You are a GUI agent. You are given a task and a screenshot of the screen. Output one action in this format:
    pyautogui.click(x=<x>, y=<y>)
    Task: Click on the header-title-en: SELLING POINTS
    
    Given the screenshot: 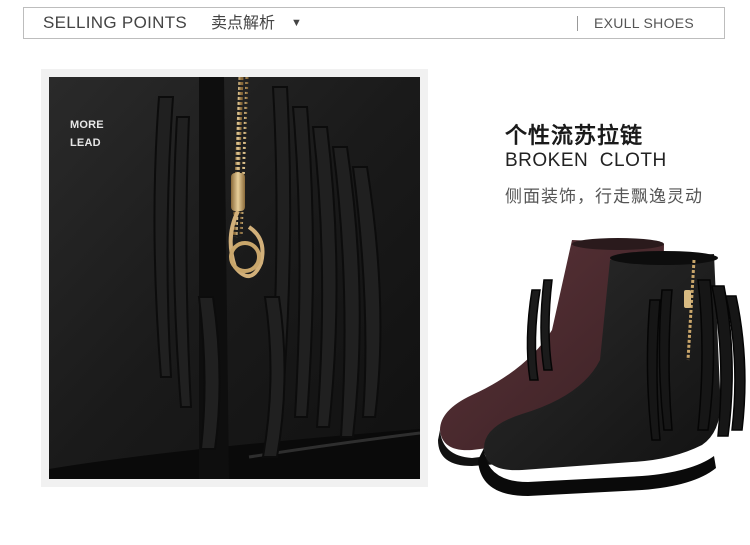 What is the action you would take?
    pyautogui.click(x=115, y=22)
    